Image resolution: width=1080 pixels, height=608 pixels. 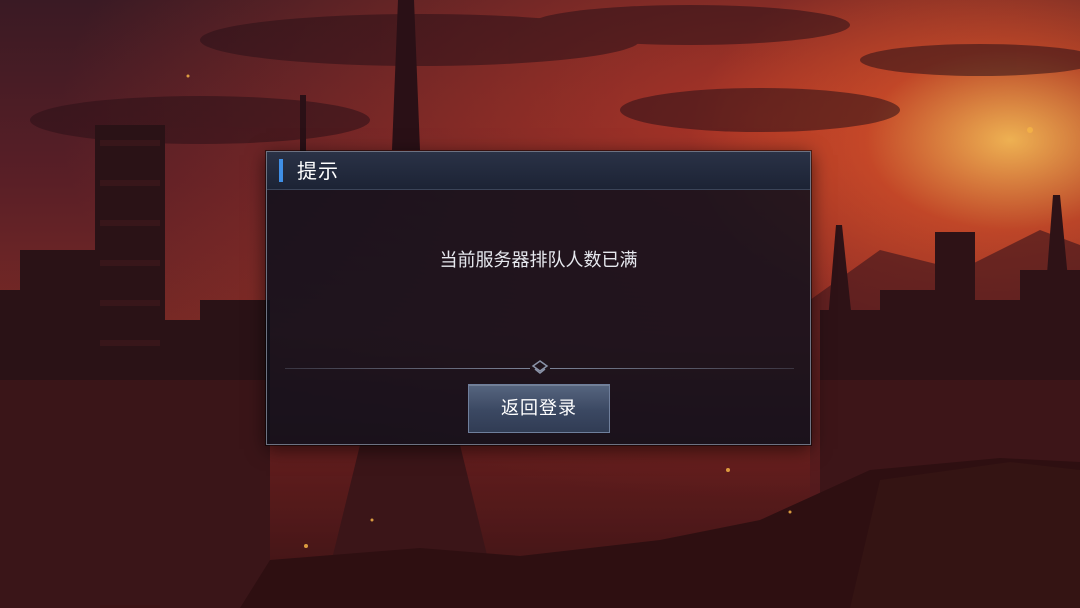 What do you see at coordinates (672, 368) in the screenshot?
I see `divider-line-right` at bounding box center [672, 368].